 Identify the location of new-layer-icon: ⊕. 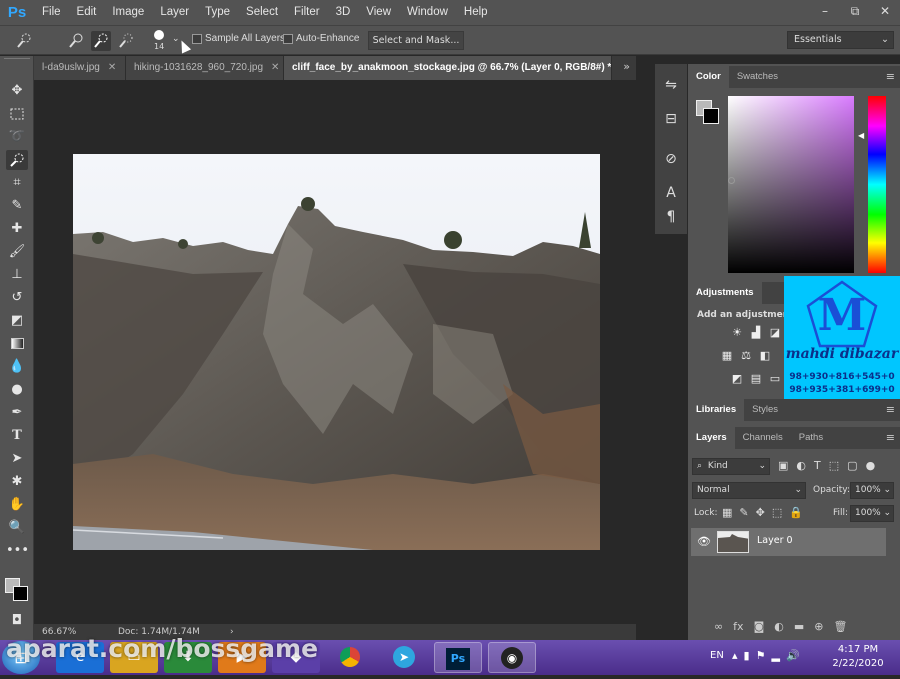
(818, 626).